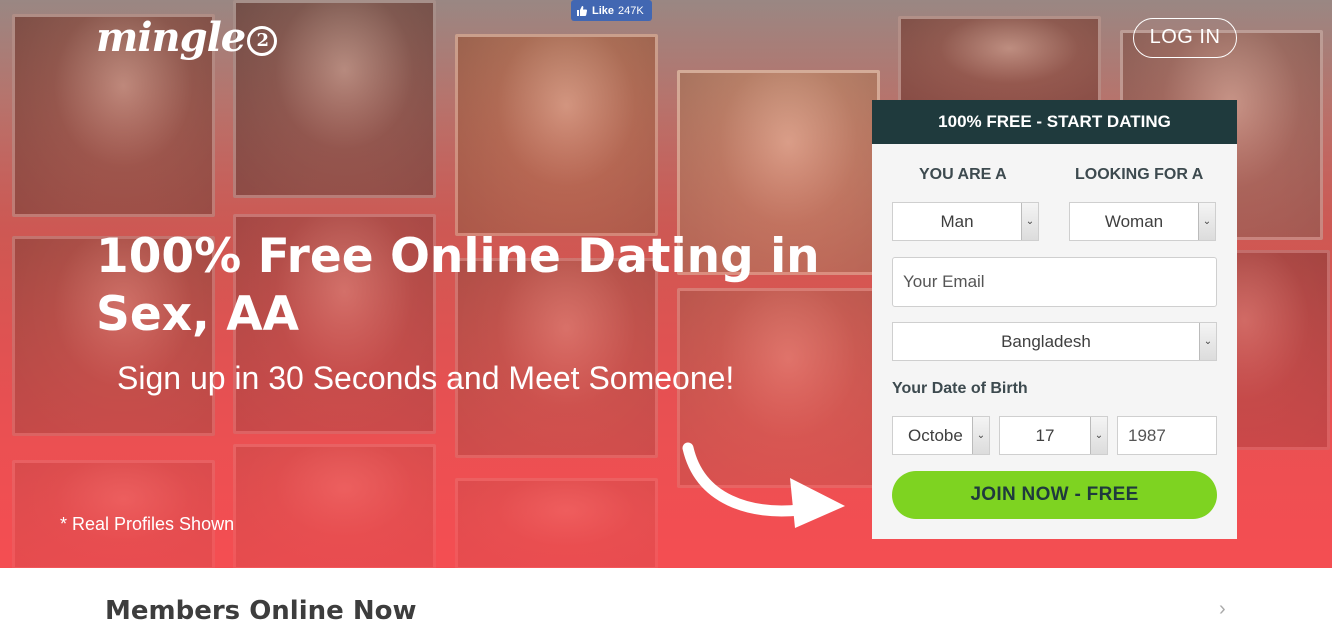  I want to click on real-profiles-note: * Real Profiles Shown, so click(147, 524).